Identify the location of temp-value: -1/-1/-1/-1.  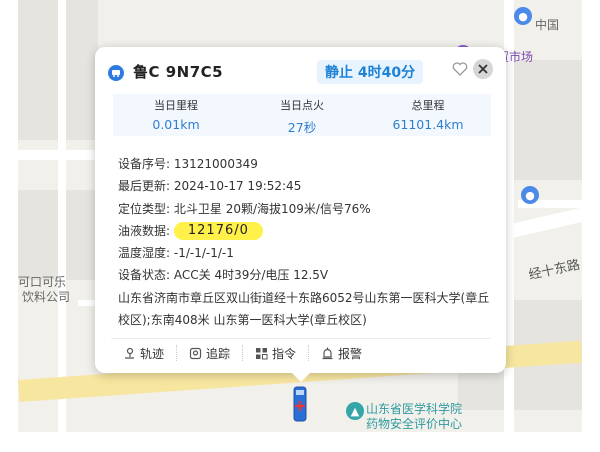
(203, 253).